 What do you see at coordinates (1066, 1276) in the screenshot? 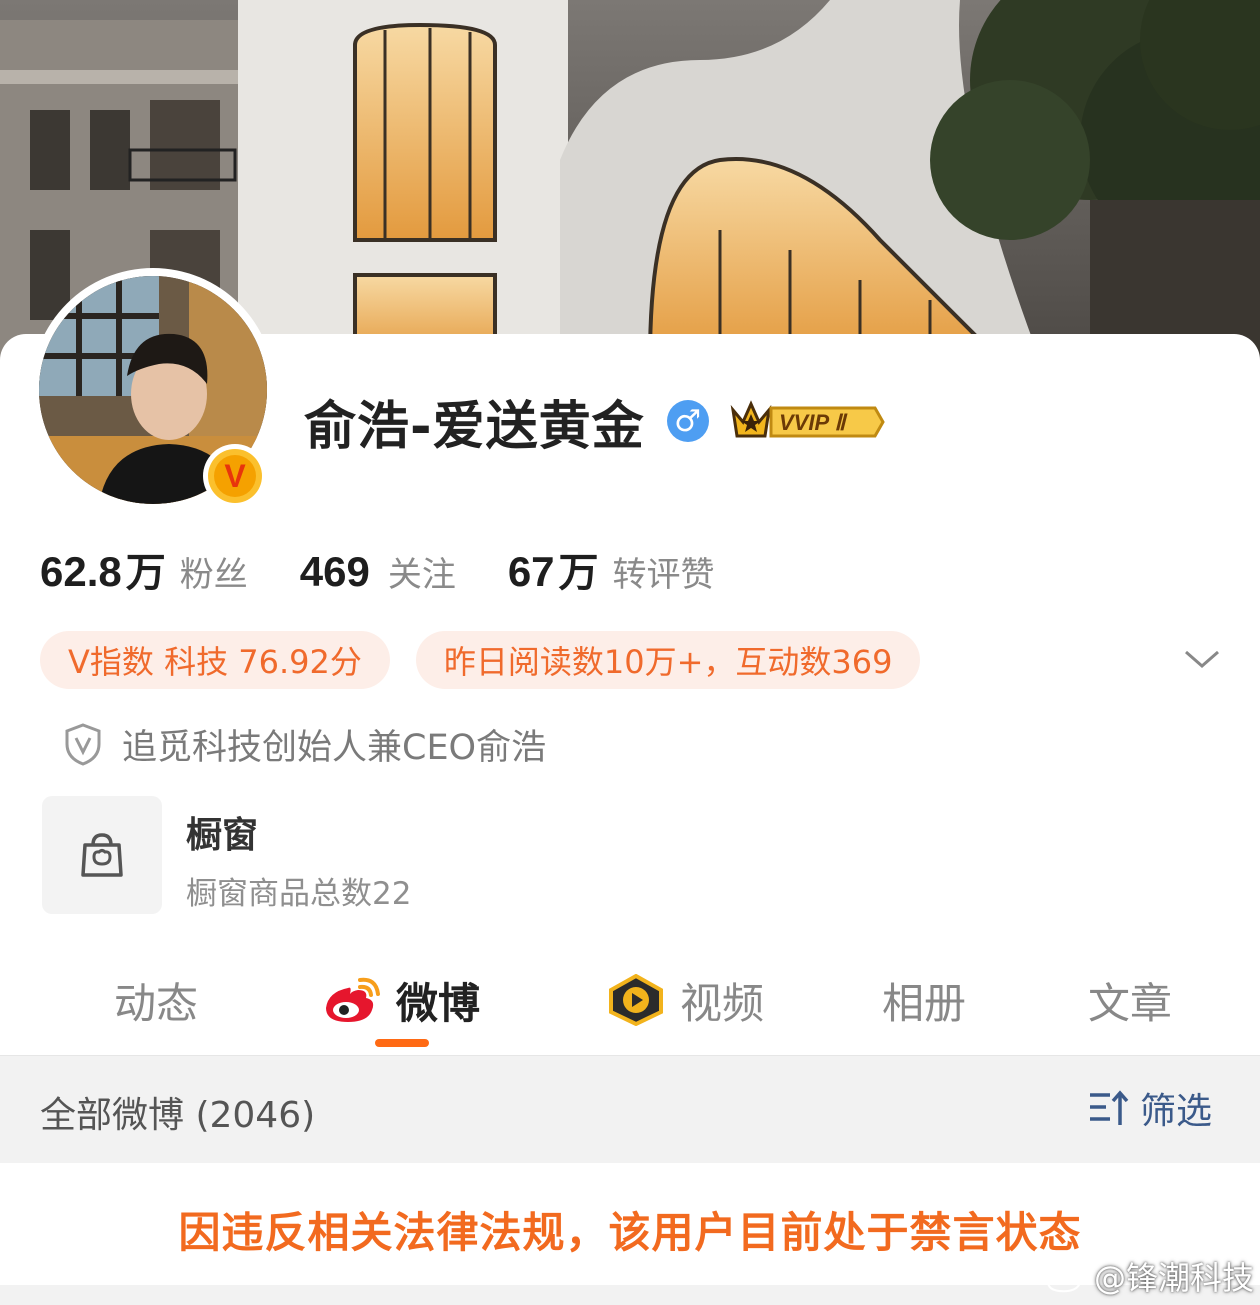
I see `weibo-watermark-icon` at bounding box center [1066, 1276].